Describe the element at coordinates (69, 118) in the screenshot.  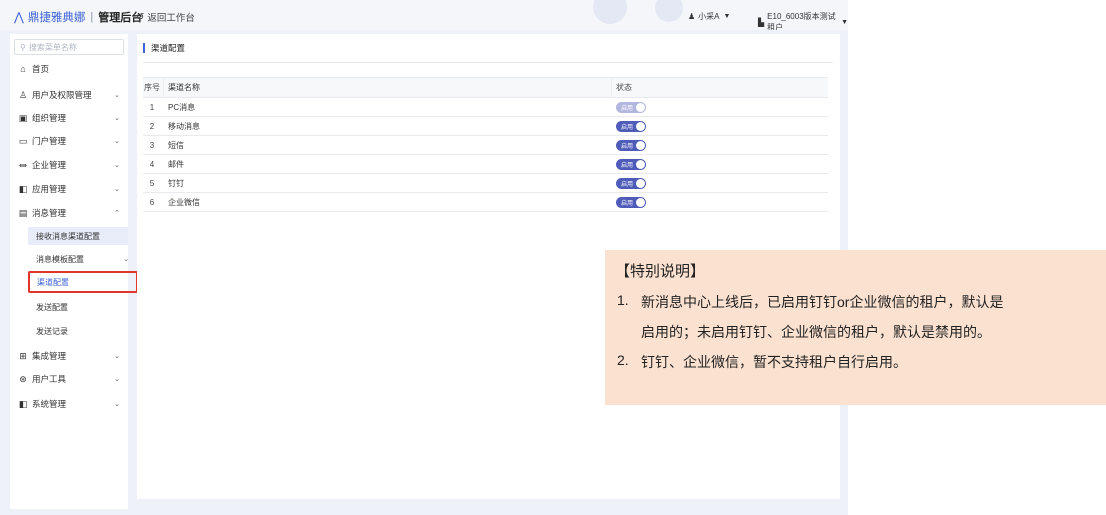
I see `sidebar-item-org: ▣ 组织管理 ⌄` at that location.